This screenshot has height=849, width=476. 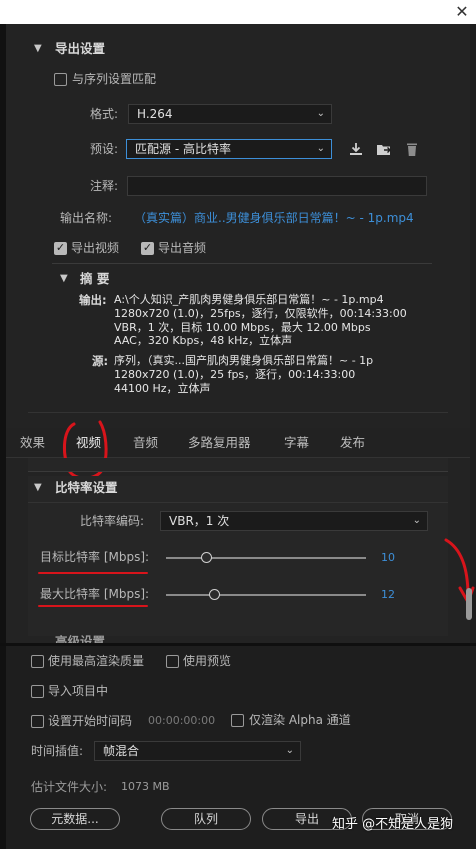 I want to click on summary-source-label: 源:, so click(x=100, y=361).